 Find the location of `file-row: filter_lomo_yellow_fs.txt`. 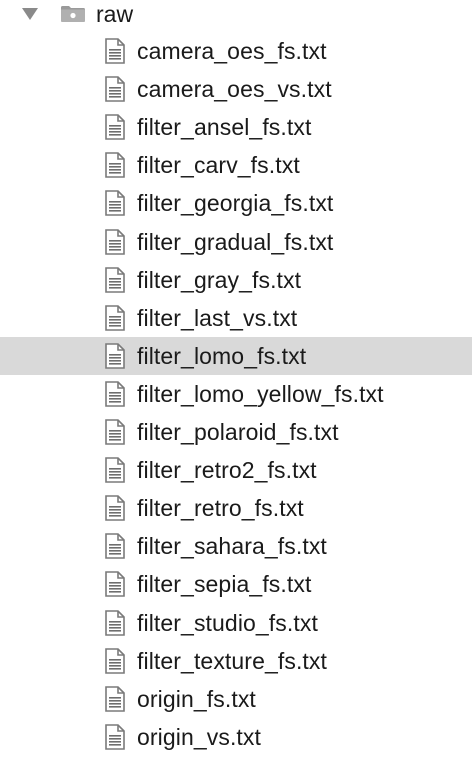

file-row: filter_lomo_yellow_fs.txt is located at coordinates (236, 394).